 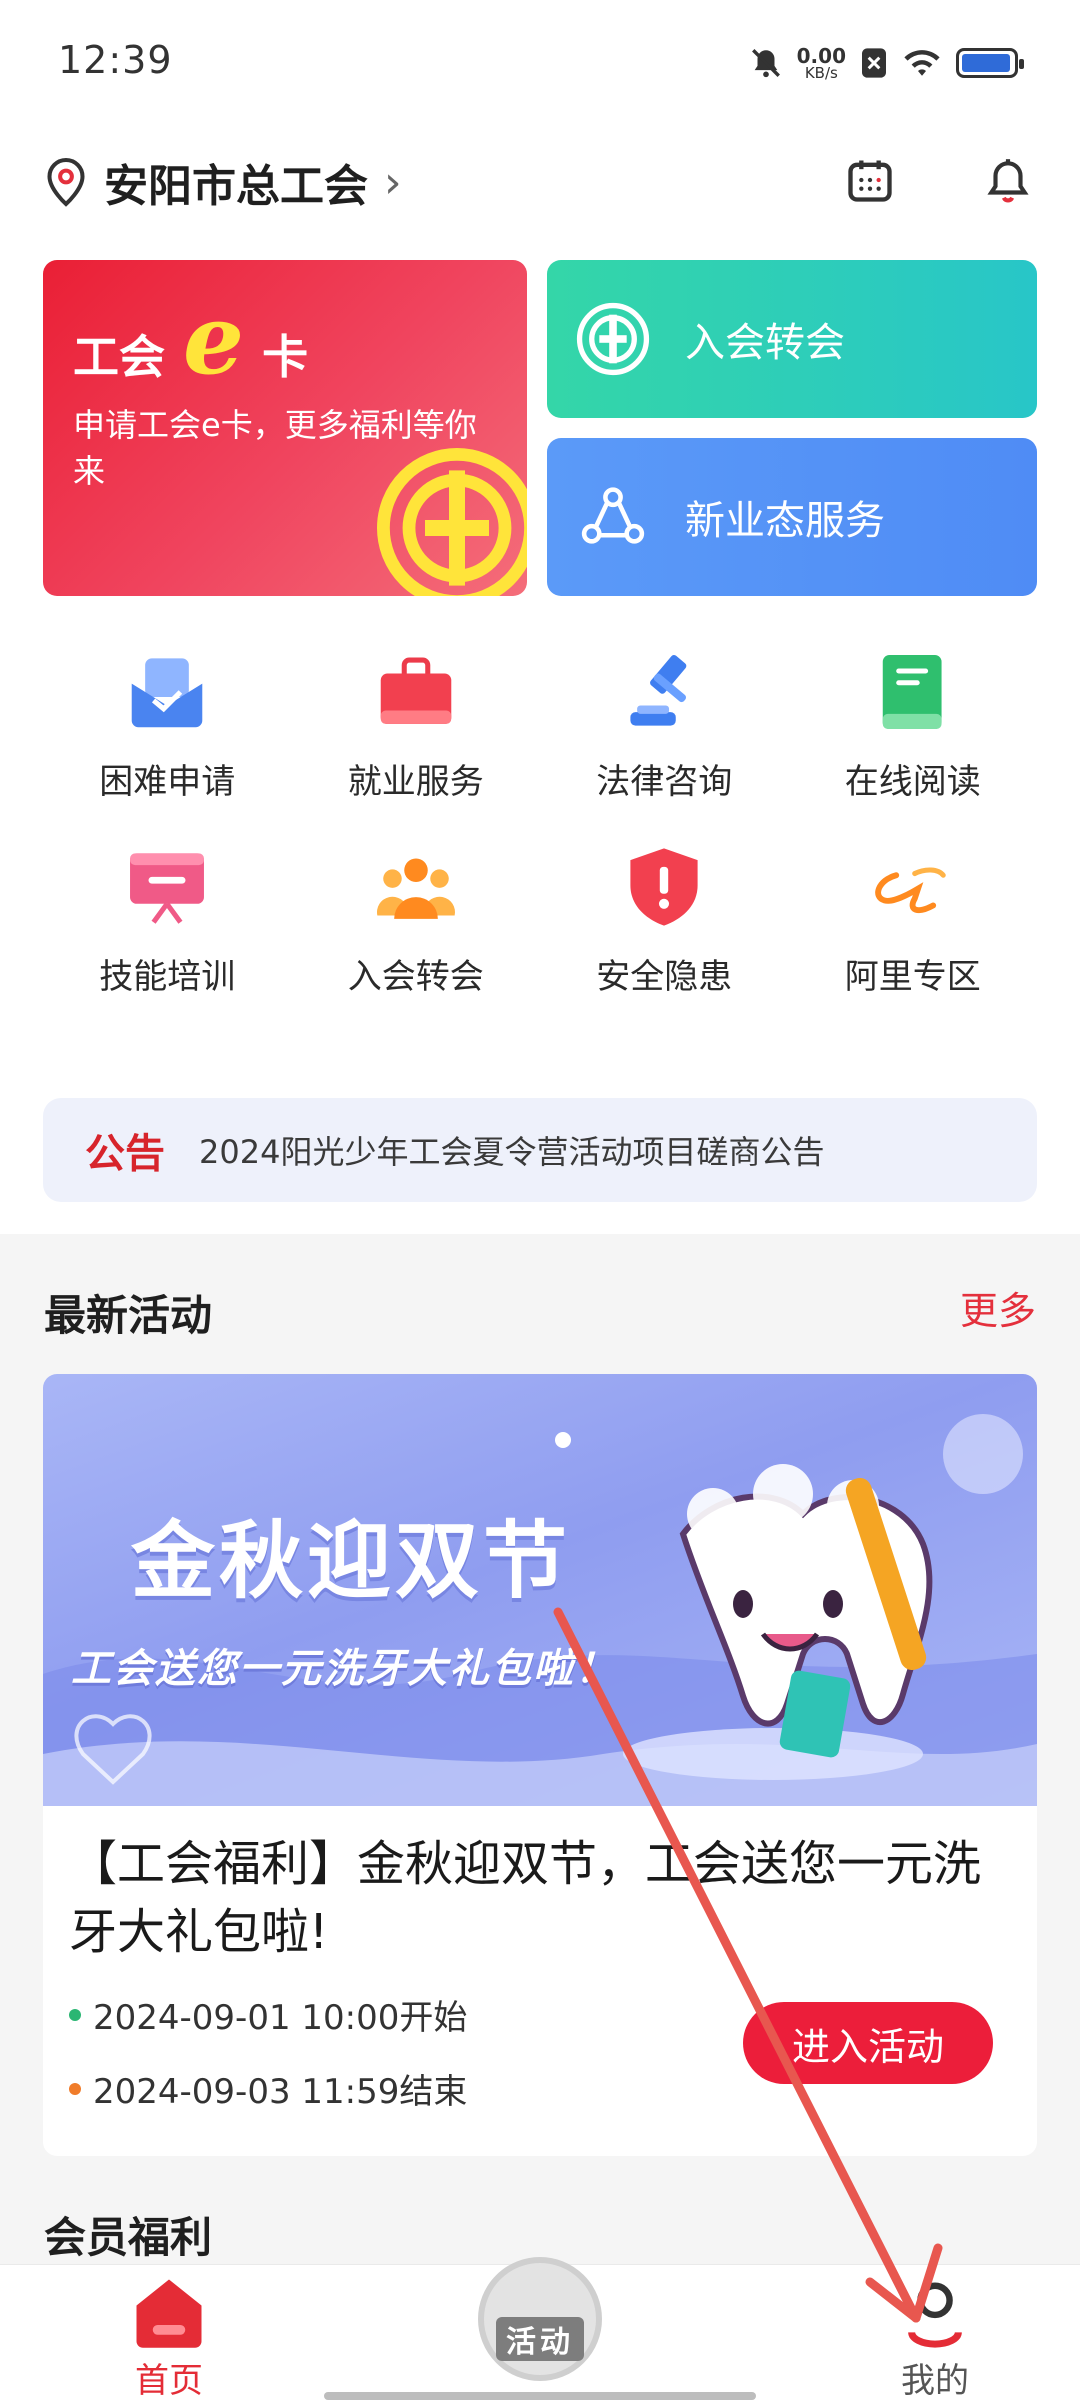 What do you see at coordinates (922, 63) in the screenshot?
I see `wifi-icon` at bounding box center [922, 63].